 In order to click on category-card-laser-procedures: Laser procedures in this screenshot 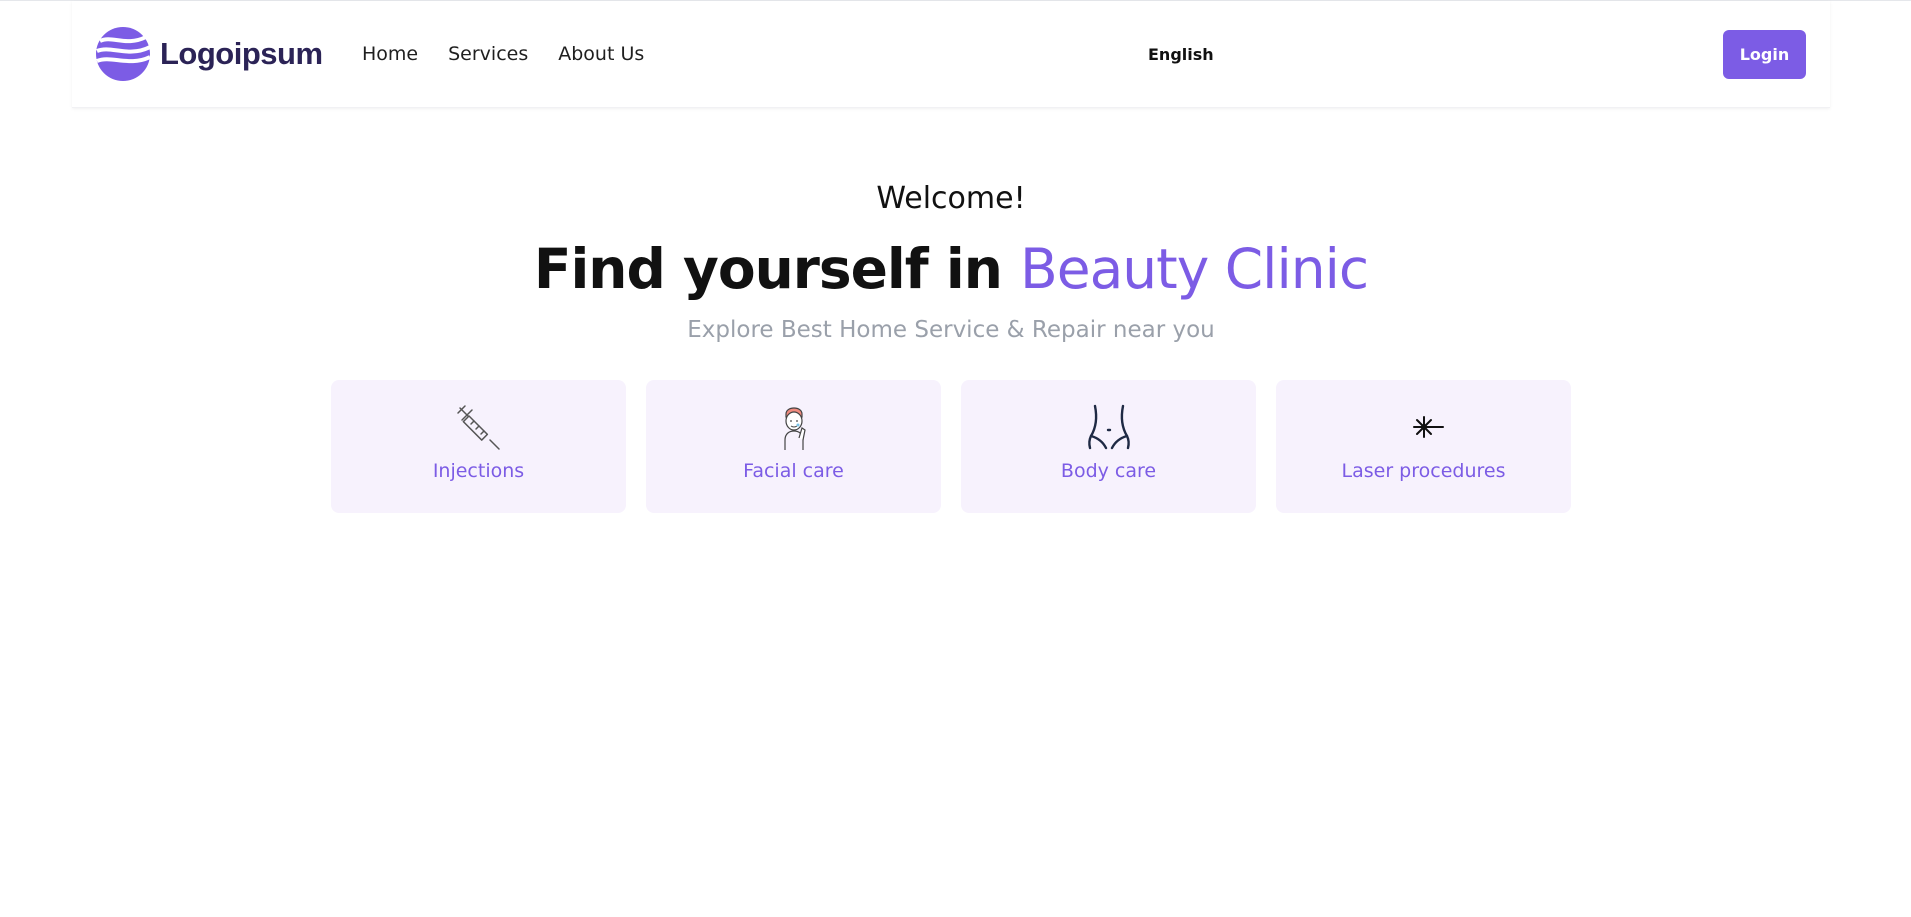, I will do `click(1423, 446)`.